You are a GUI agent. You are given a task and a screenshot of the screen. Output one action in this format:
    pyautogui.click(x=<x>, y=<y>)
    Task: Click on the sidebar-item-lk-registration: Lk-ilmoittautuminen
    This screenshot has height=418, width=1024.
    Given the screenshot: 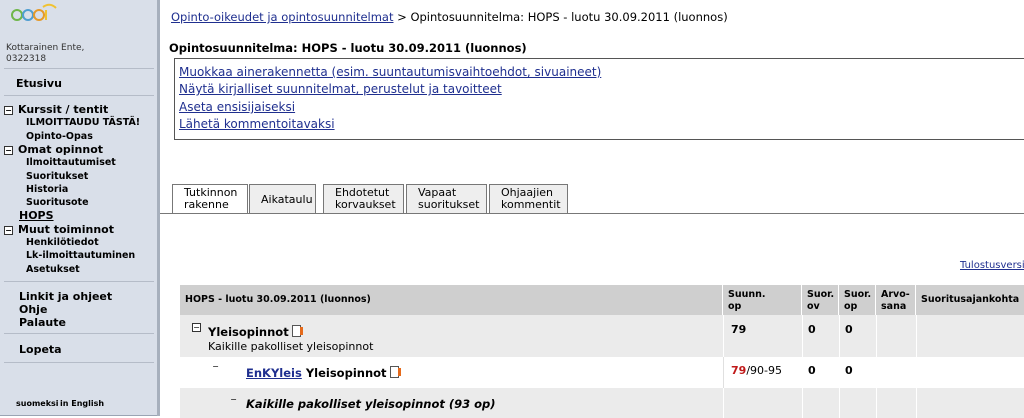 What is the action you would take?
    pyautogui.click(x=80, y=255)
    